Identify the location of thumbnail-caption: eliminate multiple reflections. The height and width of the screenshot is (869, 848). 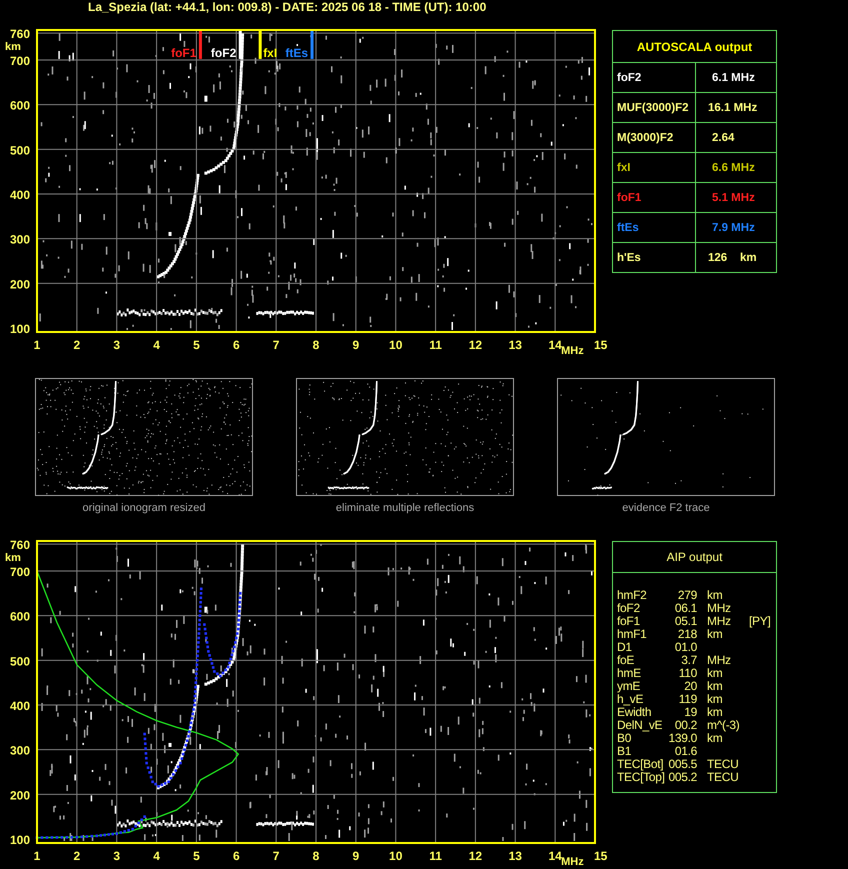
(405, 508).